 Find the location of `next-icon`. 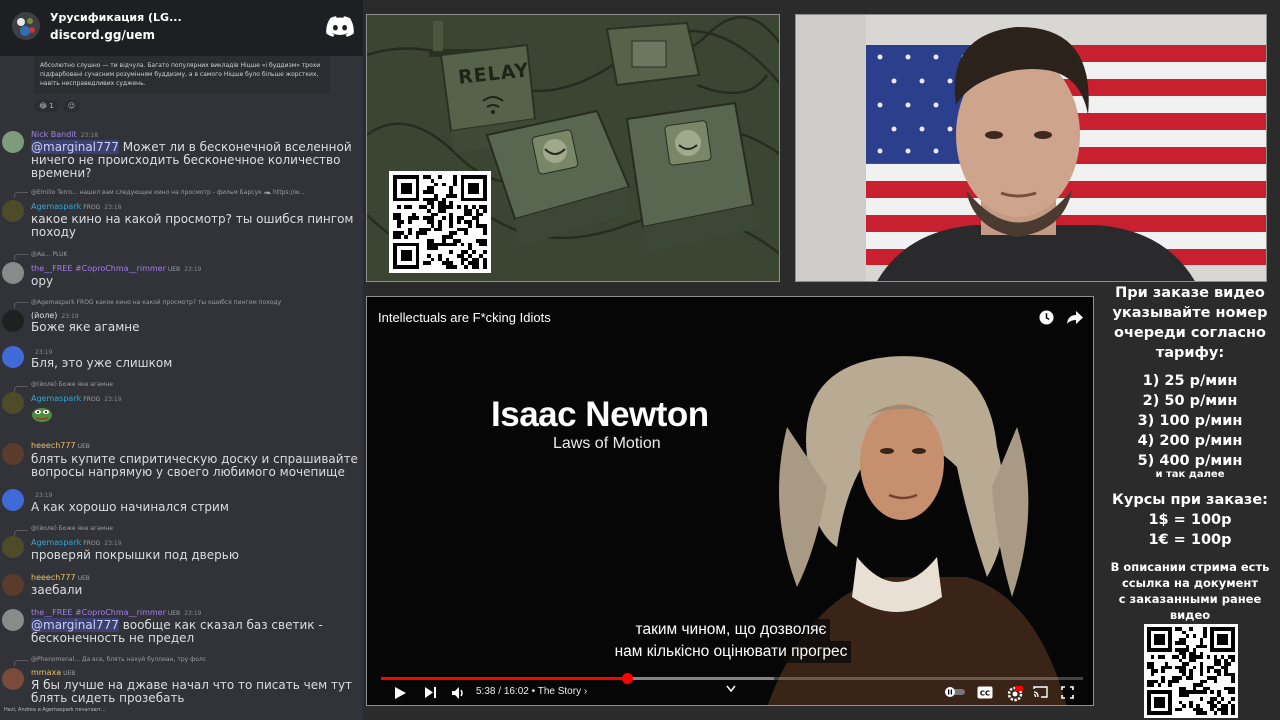

next-icon is located at coordinates (430, 692).